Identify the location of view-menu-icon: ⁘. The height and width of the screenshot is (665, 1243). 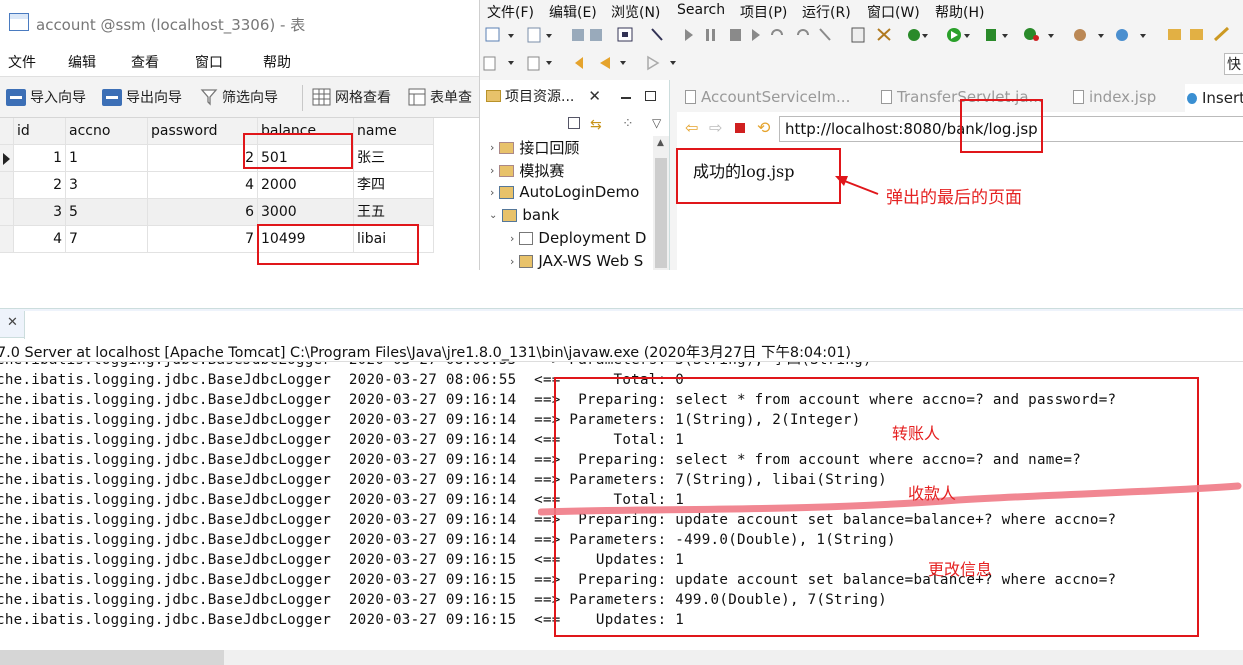
(628, 124).